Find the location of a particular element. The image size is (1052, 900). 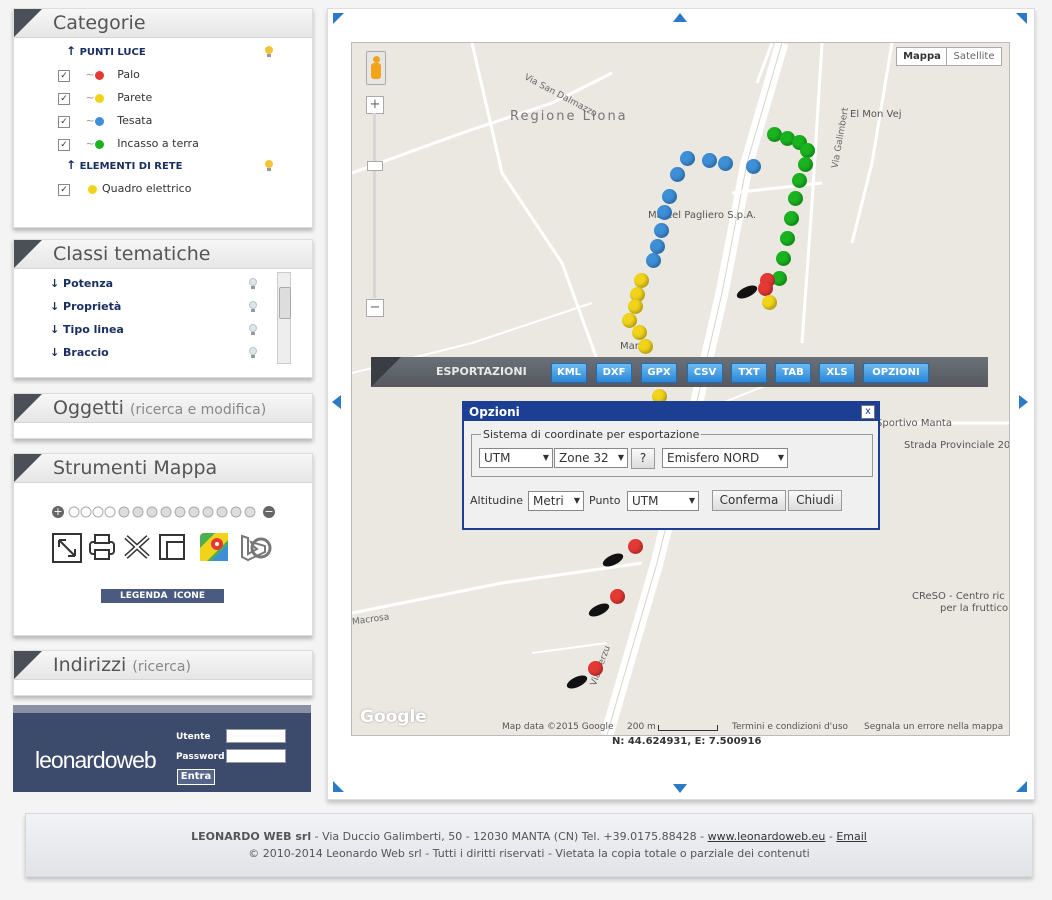

scrollbar is located at coordinates (284, 318).